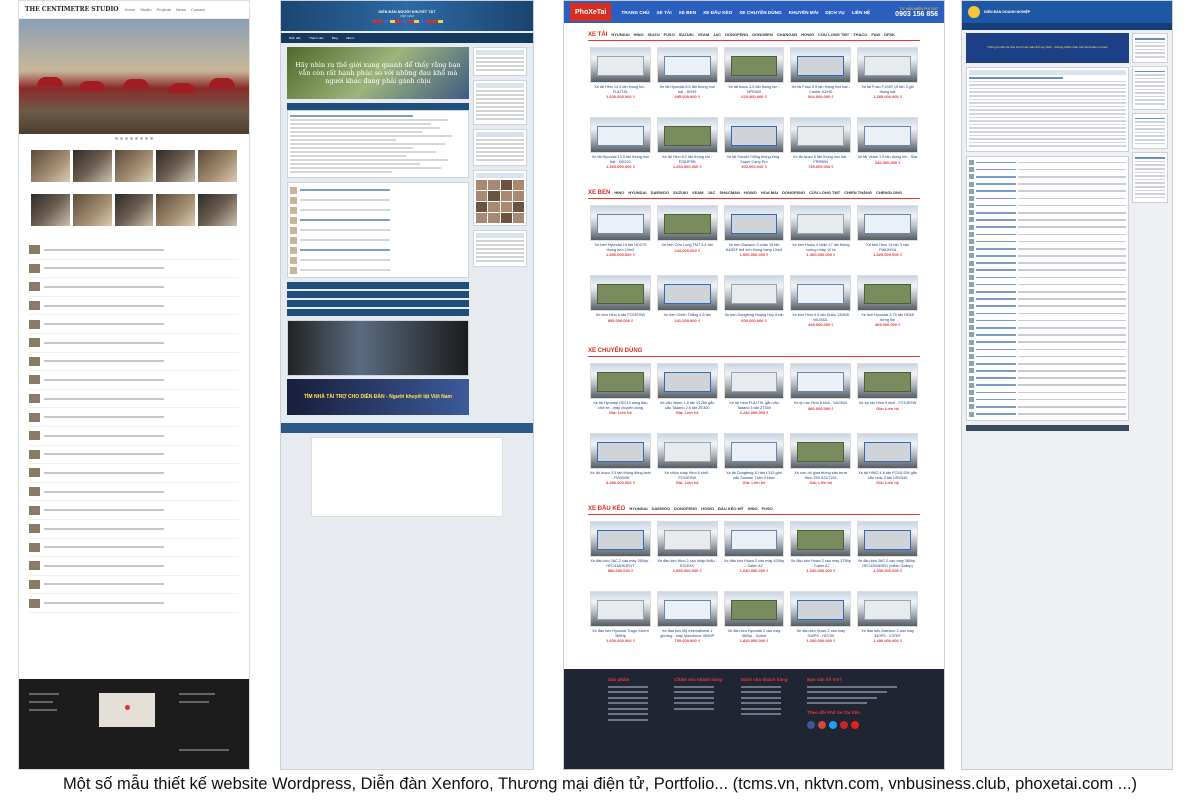 This screenshot has height=800, width=1200. I want to click on business-logo-icon, so click(974, 12).